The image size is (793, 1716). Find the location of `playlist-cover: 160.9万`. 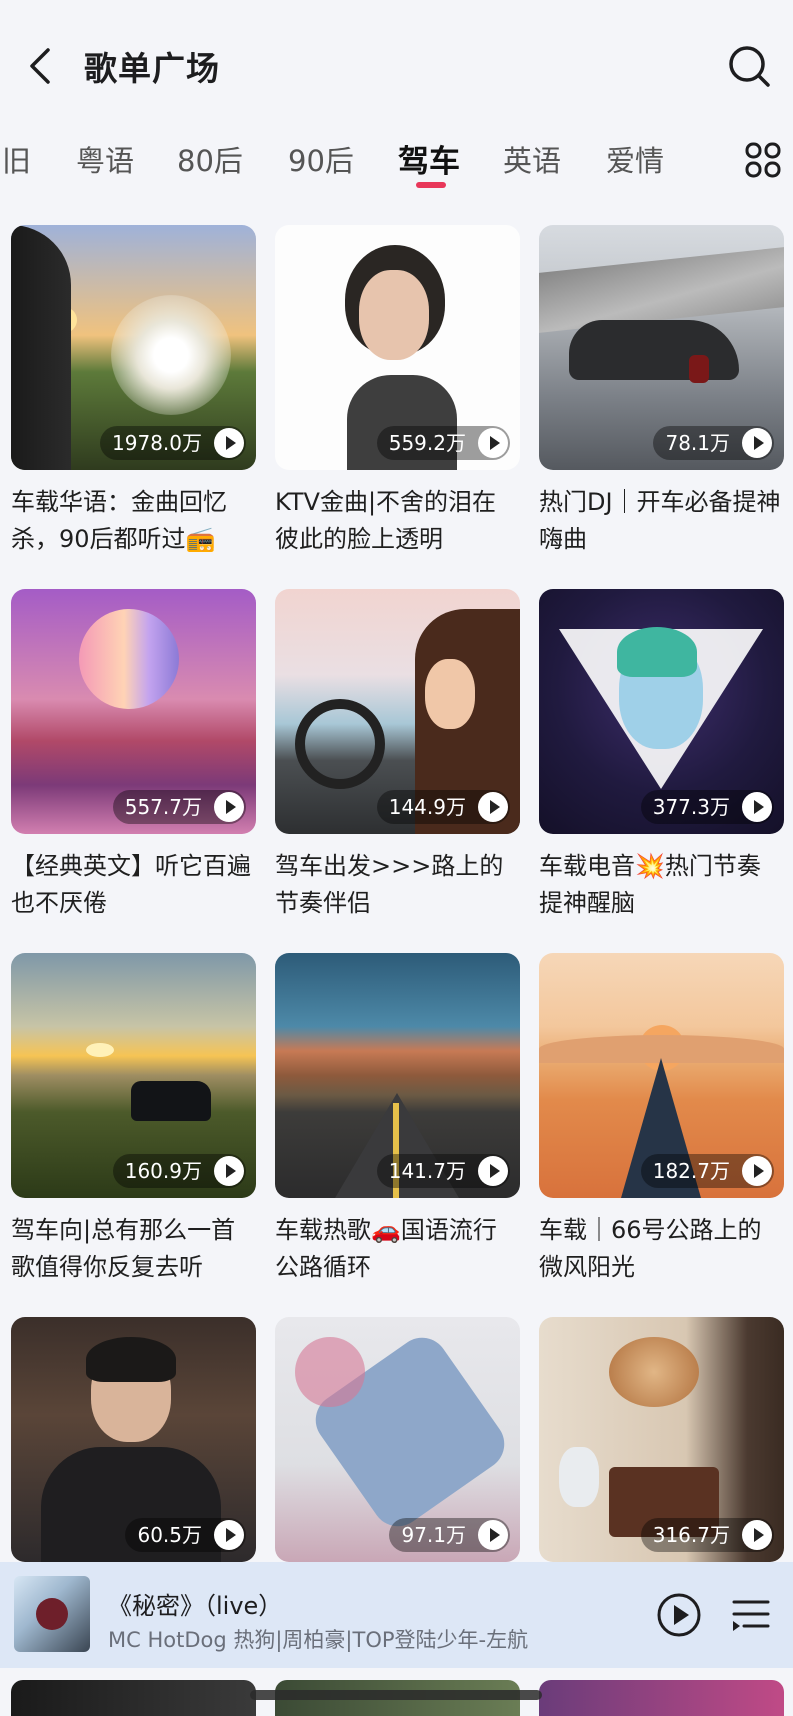

playlist-cover: 160.9万 is located at coordinates (133, 1075).